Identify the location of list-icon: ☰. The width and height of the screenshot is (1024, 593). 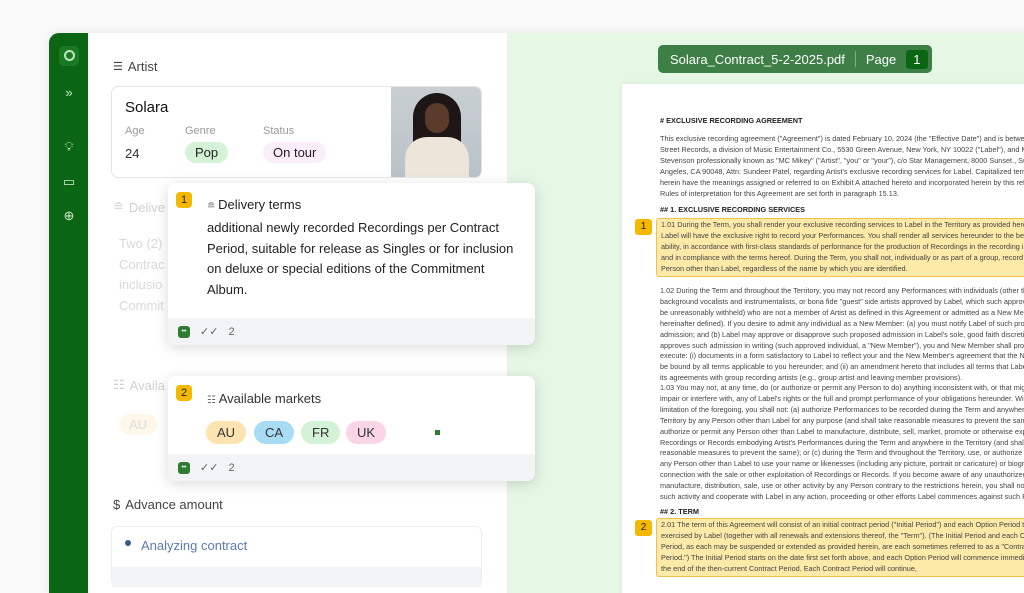
(118, 67).